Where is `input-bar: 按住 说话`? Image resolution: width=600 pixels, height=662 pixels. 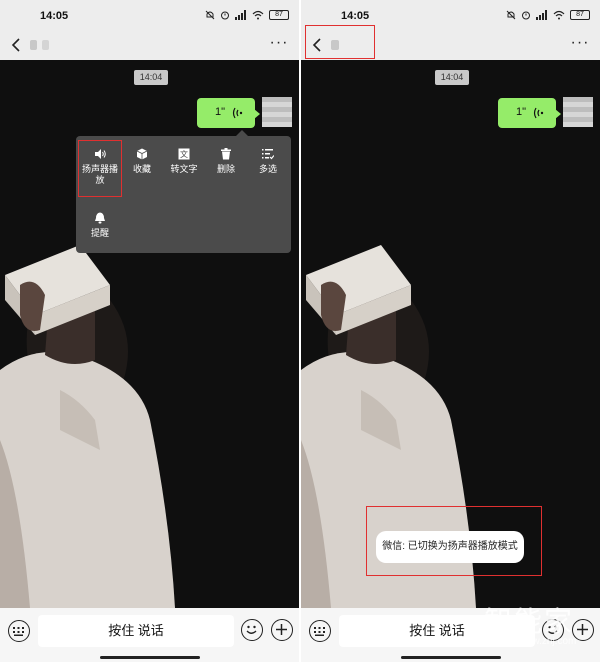
input-bar: 按住 说话 is located at coordinates (149, 635).